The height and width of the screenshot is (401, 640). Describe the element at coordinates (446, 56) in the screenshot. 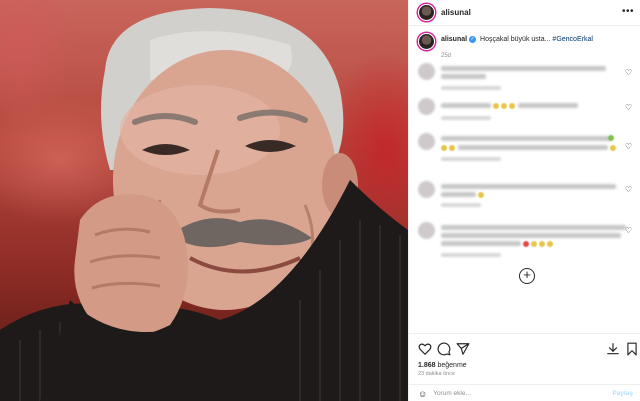

I see `caption-age: 25d` at that location.